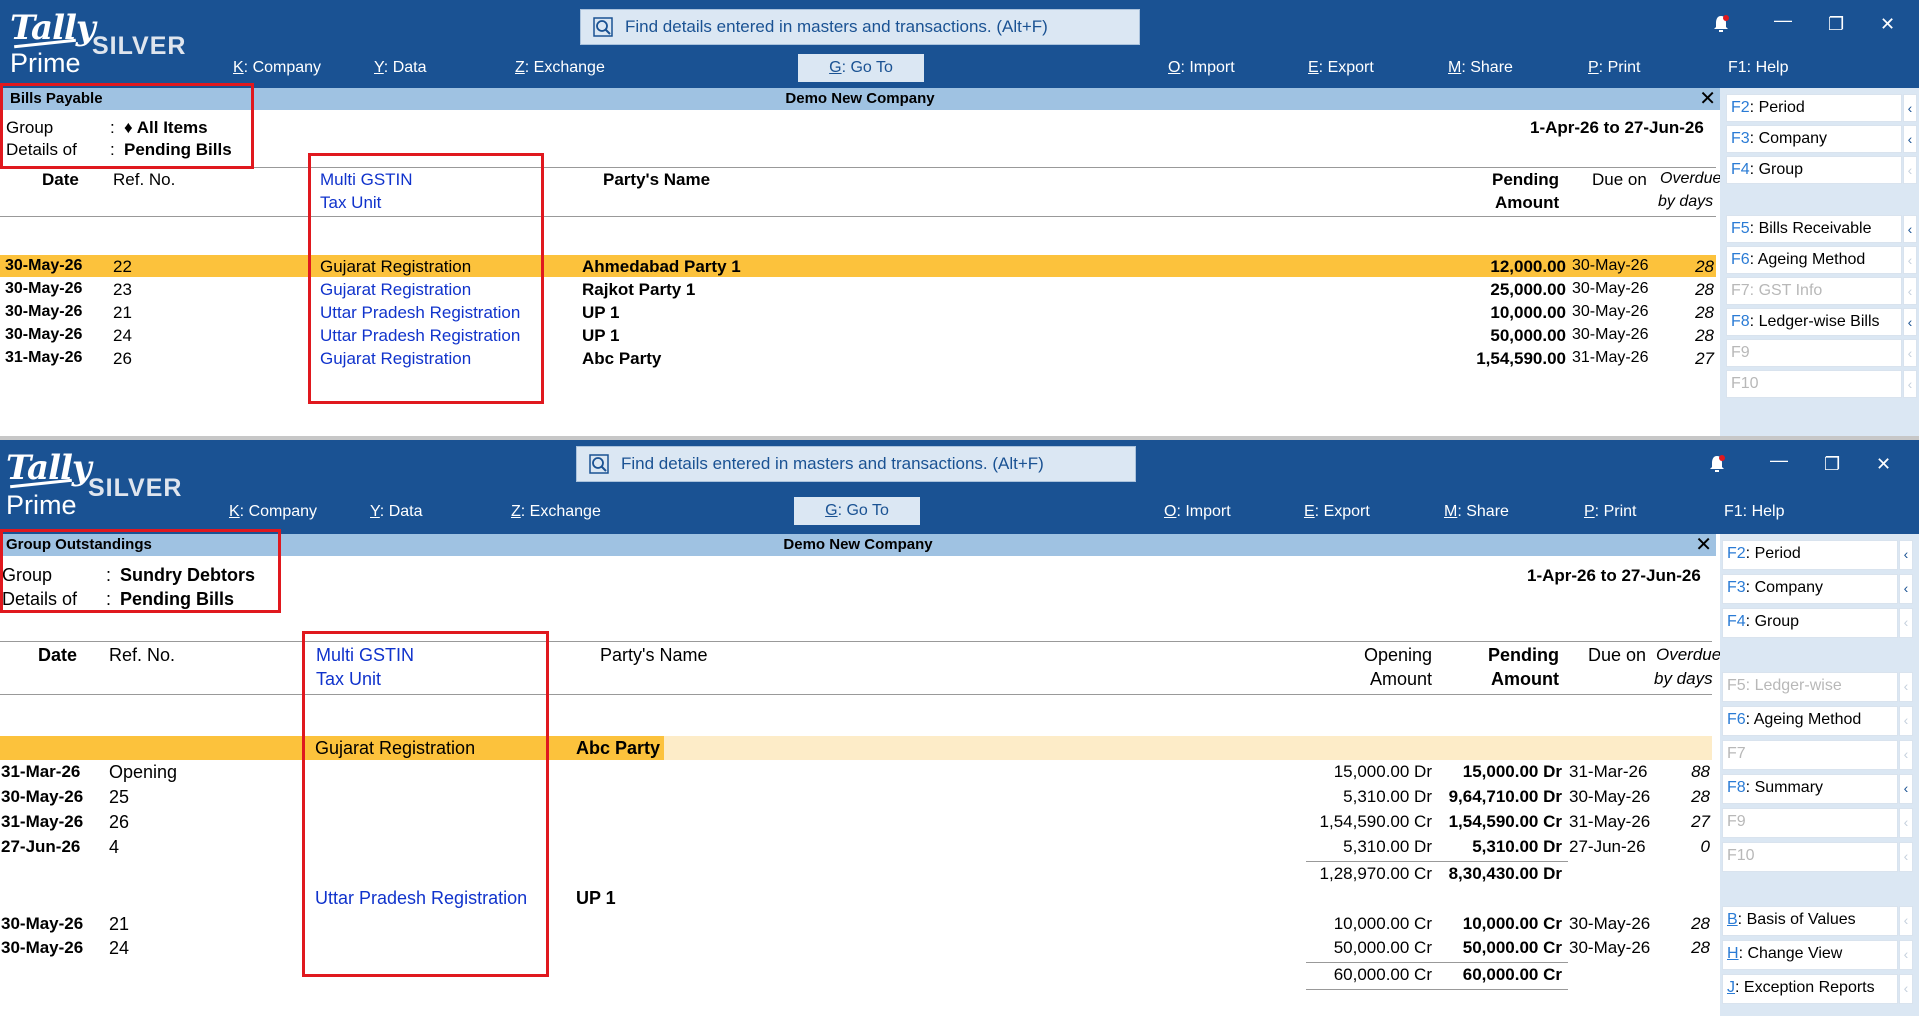  Describe the element at coordinates (1619, 179) in the screenshot. I see `col-due: Due on` at that location.